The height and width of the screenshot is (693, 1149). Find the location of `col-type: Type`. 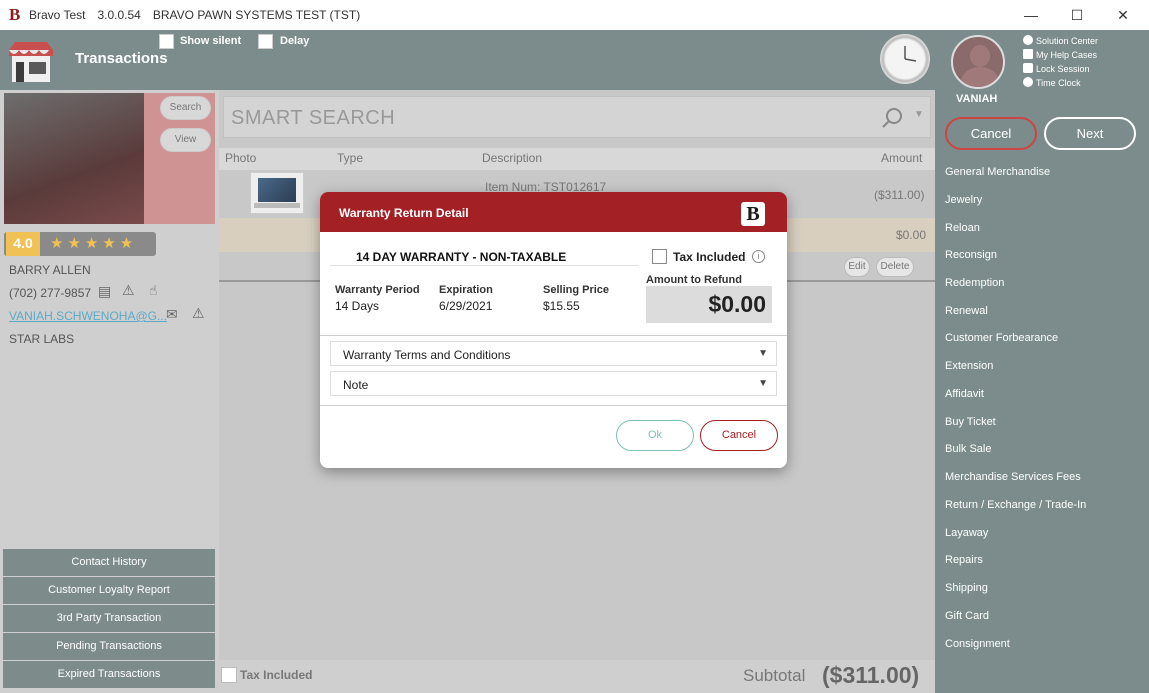

col-type: Type is located at coordinates (350, 158).